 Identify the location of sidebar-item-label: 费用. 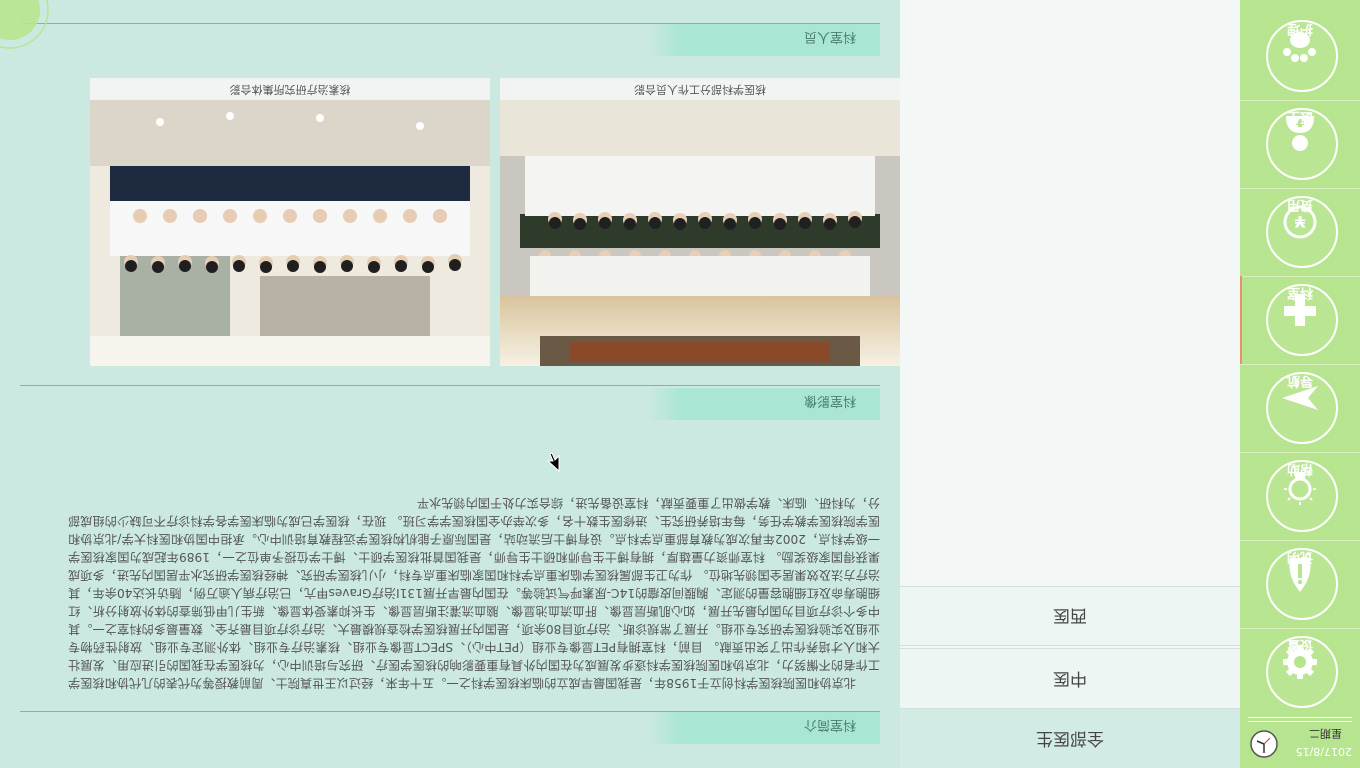
(1300, 204).